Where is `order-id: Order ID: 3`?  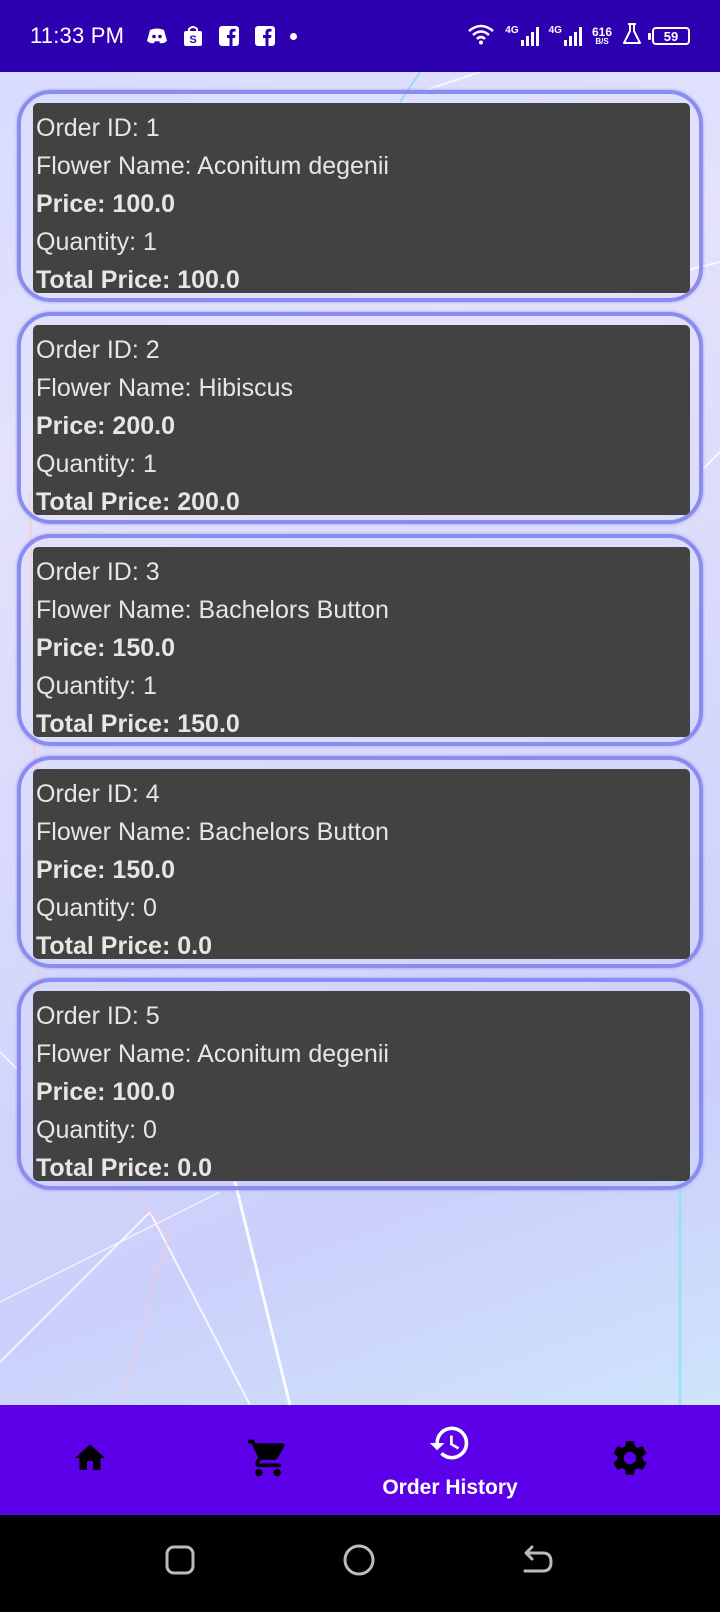 order-id: Order ID: 3 is located at coordinates (98, 572).